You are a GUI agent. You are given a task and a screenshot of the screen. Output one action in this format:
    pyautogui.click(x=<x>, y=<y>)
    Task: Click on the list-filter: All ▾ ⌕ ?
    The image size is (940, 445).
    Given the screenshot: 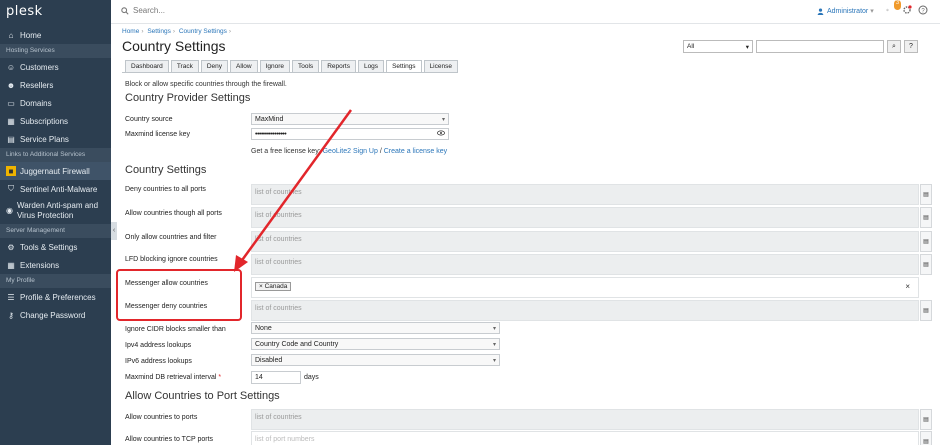 What is the action you would take?
    pyautogui.click(x=800, y=46)
    